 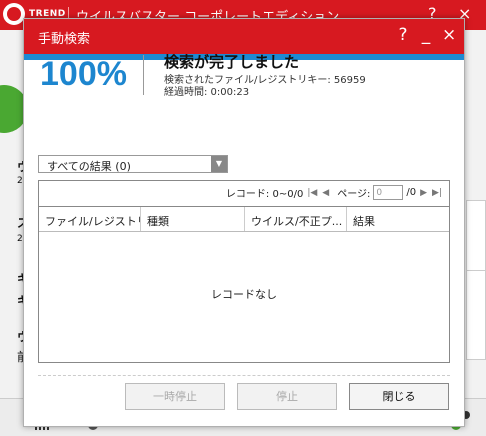 I want to click on help-button: ?, so click(x=403, y=35).